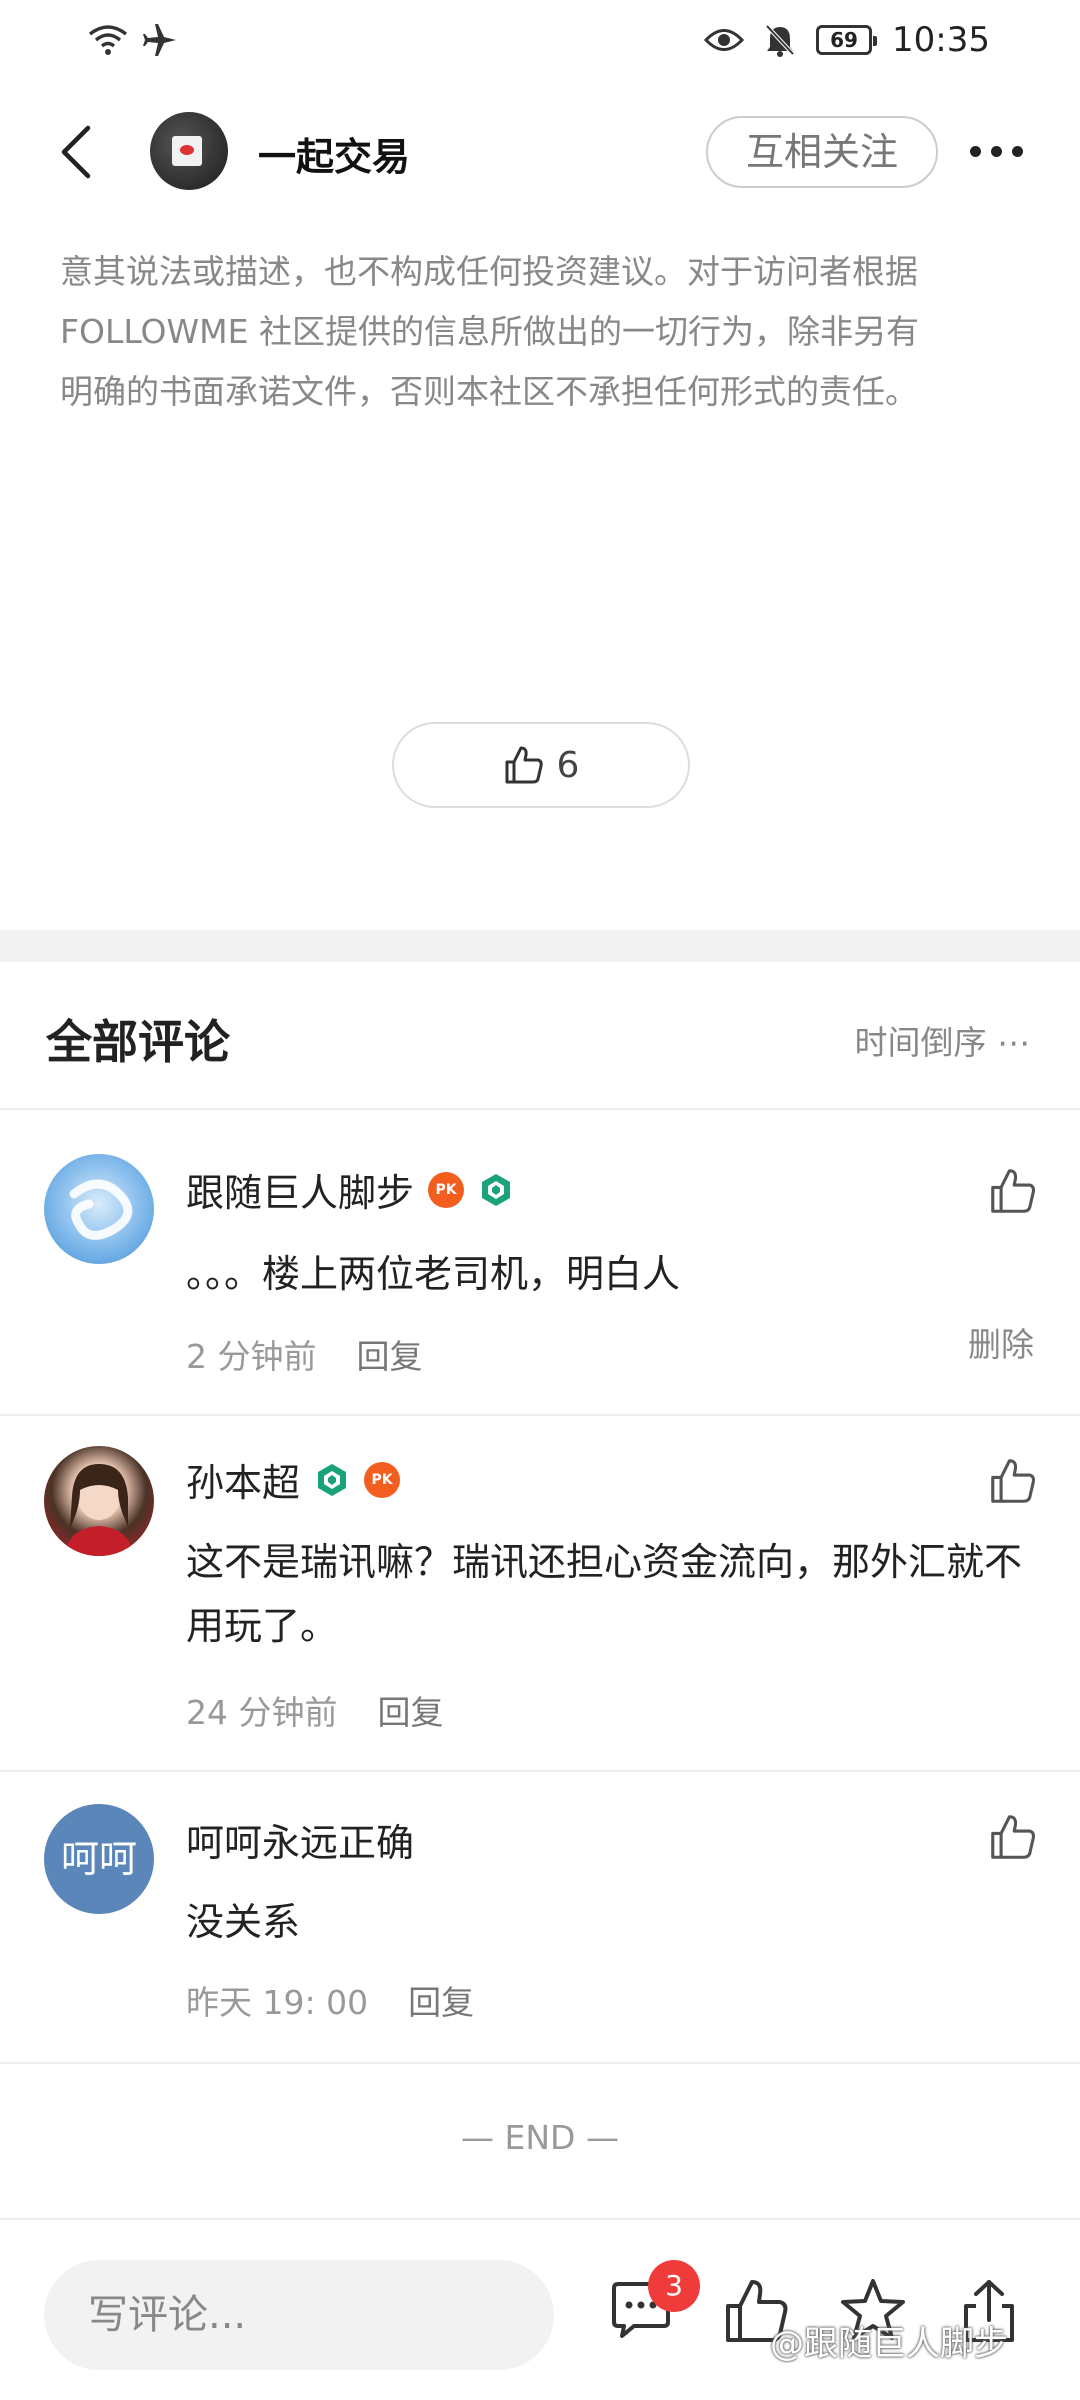 The image size is (1080, 2400). What do you see at coordinates (540, 40) in the screenshot?
I see `status-bar: 69 10:35` at bounding box center [540, 40].